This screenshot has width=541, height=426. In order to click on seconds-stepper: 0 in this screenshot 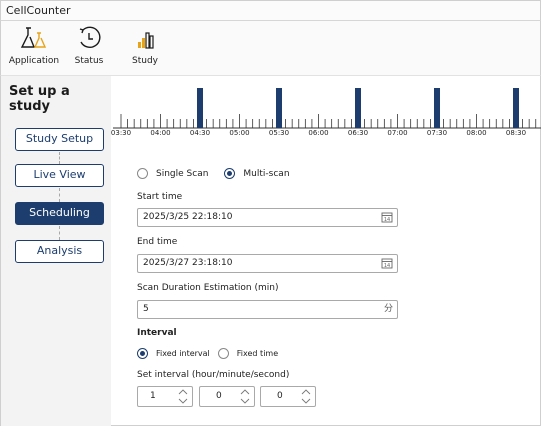, I will do `click(288, 396)`.